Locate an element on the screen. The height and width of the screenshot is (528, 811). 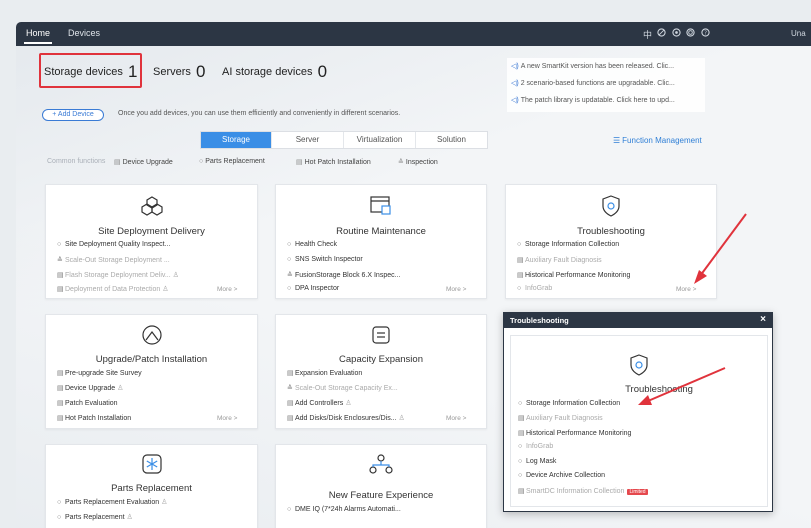
close-icon: × is located at coordinates (763, 320).